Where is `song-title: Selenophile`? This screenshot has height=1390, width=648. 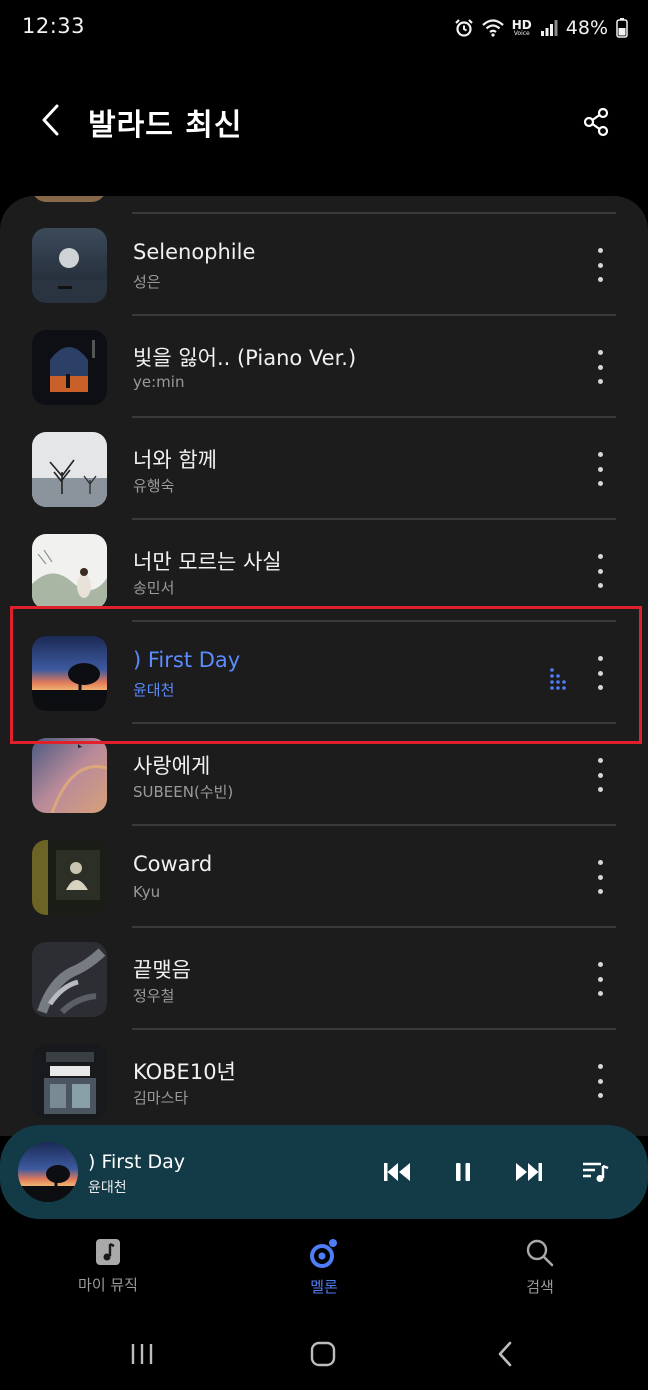 song-title: Selenophile is located at coordinates (194, 252).